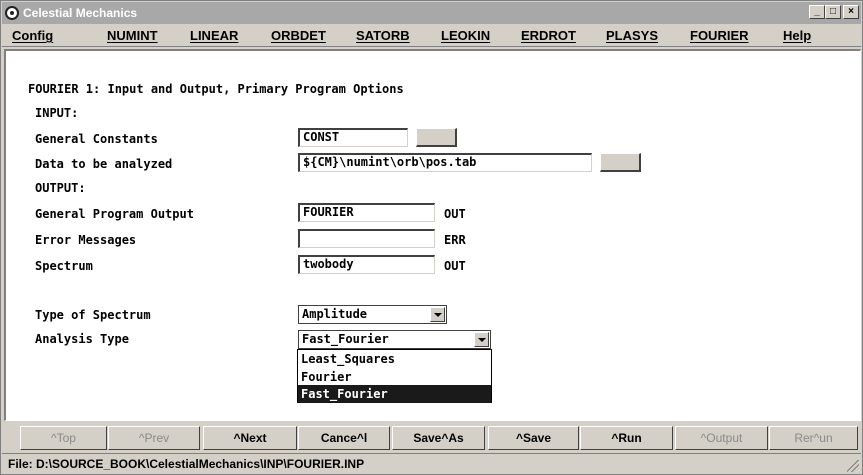 The height and width of the screenshot is (475, 863). What do you see at coordinates (366, 212) in the screenshot?
I see `program-output-field: FOURIER` at bounding box center [366, 212].